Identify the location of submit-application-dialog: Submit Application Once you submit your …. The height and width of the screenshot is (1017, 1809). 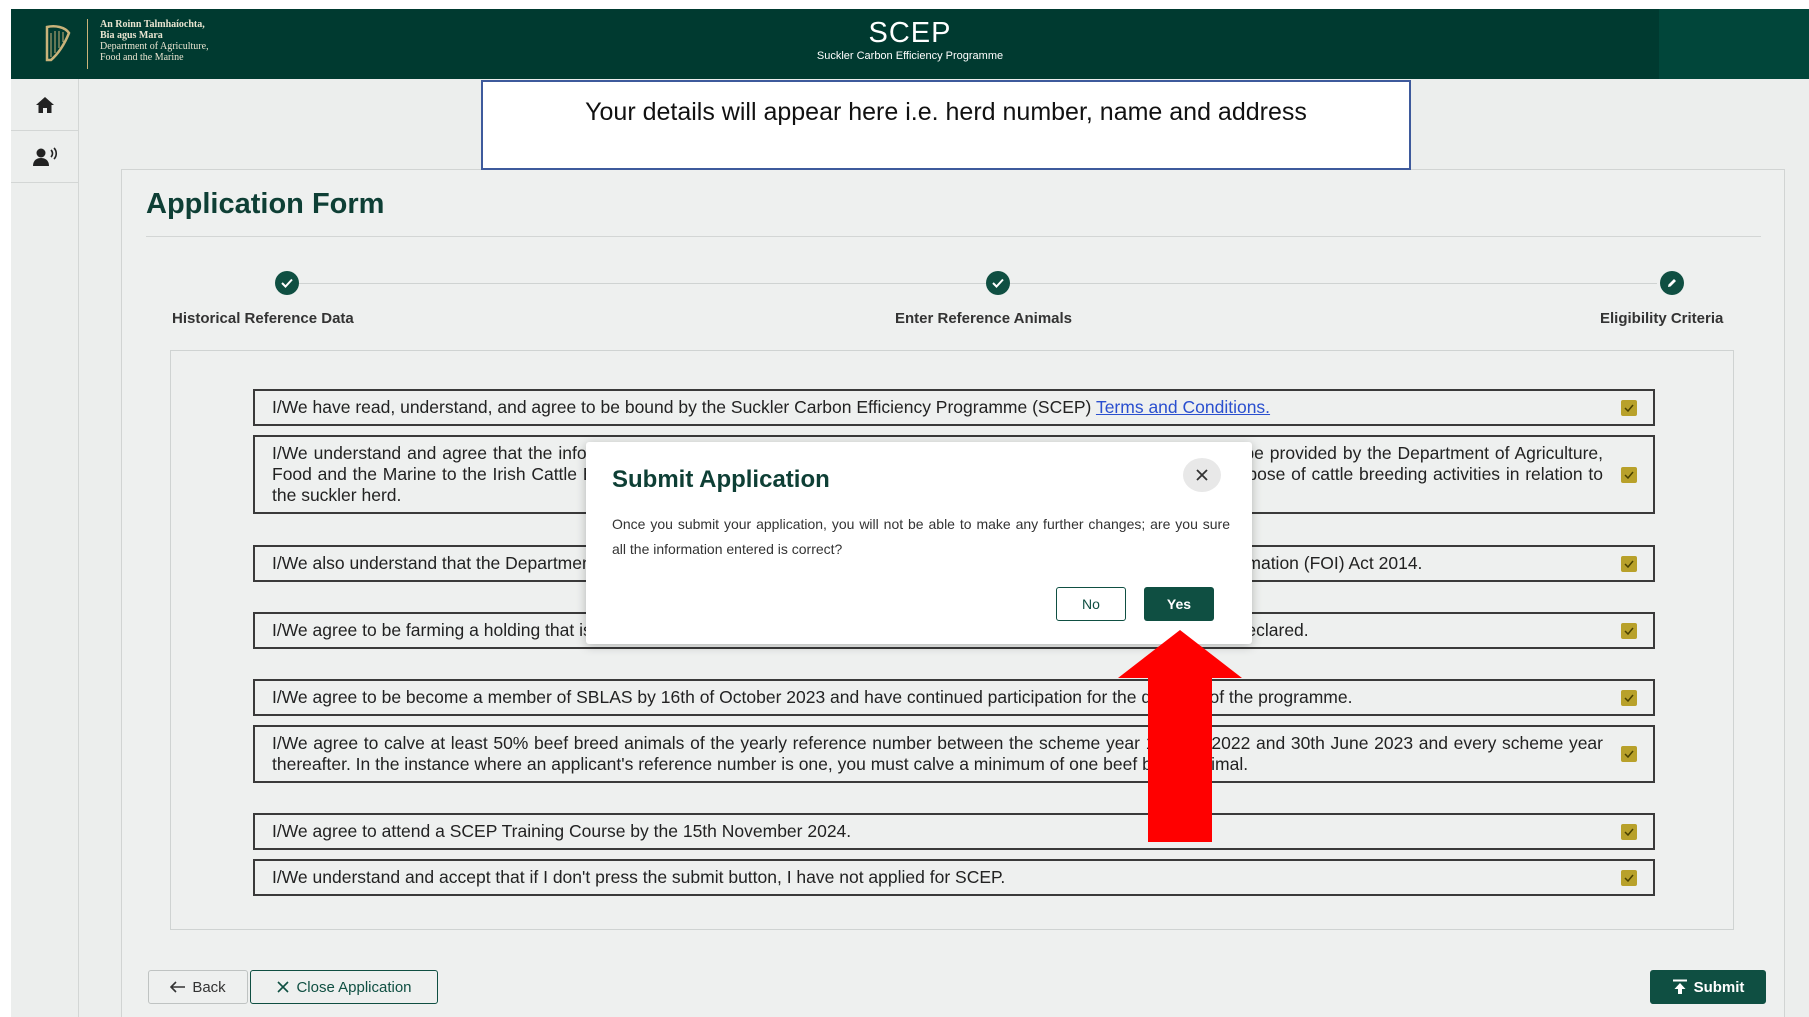
(919, 543).